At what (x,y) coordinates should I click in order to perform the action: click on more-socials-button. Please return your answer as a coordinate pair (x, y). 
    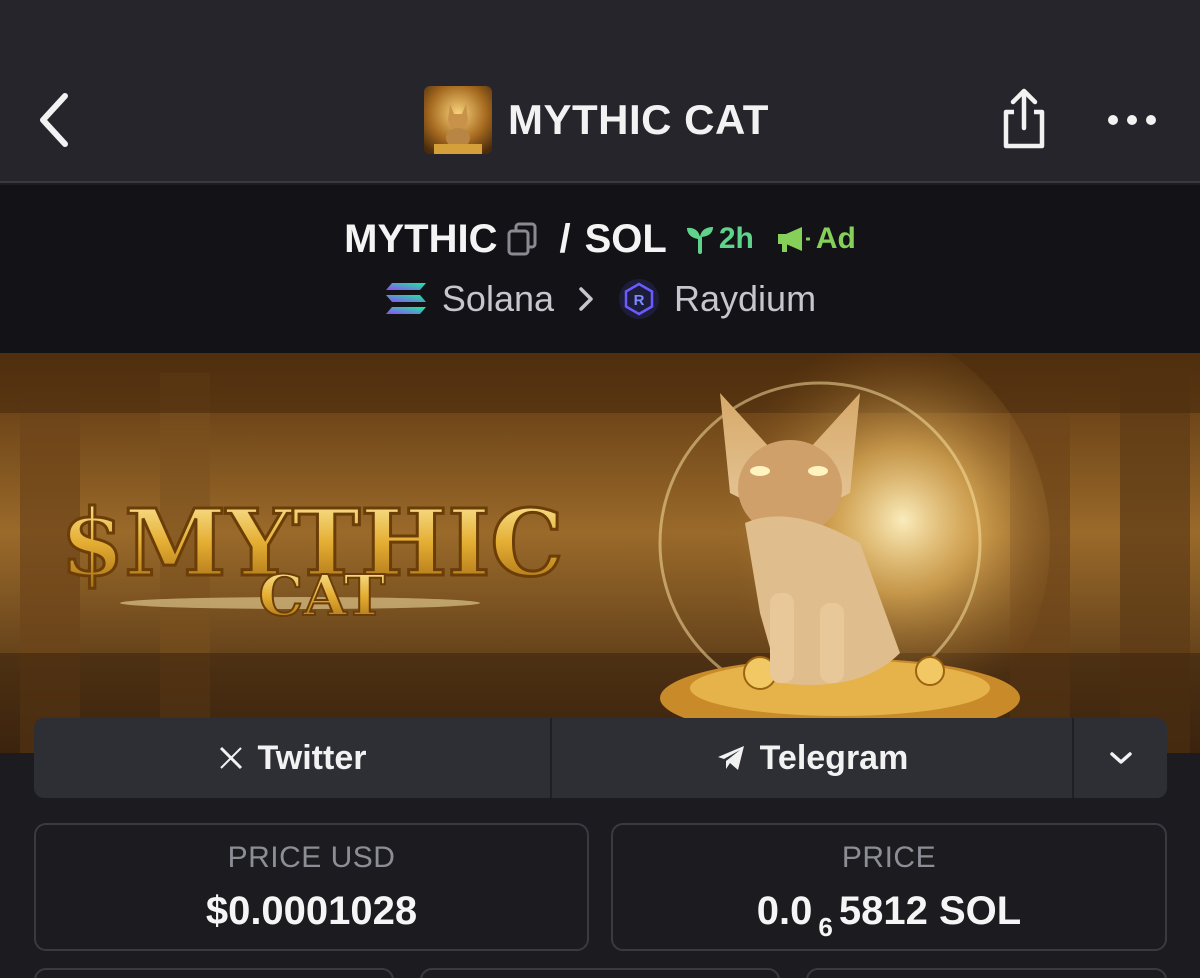
    Looking at the image, I should click on (1120, 758).